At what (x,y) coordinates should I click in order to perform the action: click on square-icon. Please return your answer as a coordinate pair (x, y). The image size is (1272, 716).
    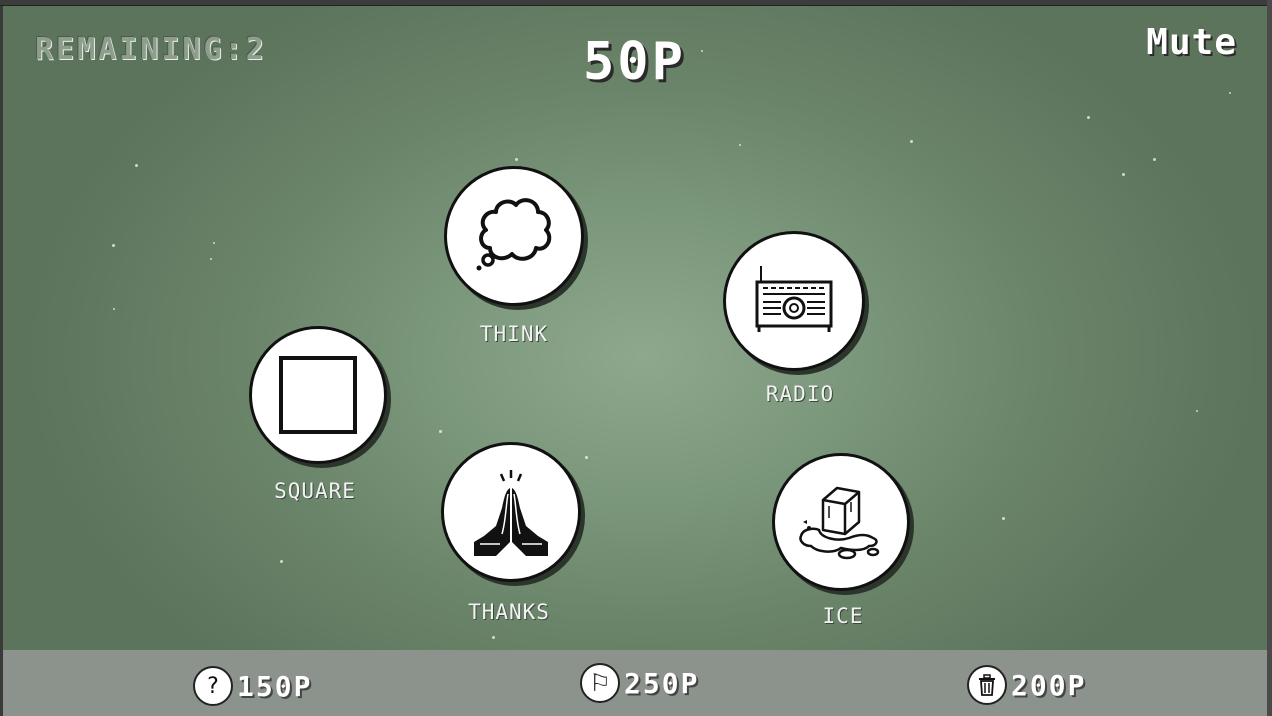
    Looking at the image, I should click on (318, 395).